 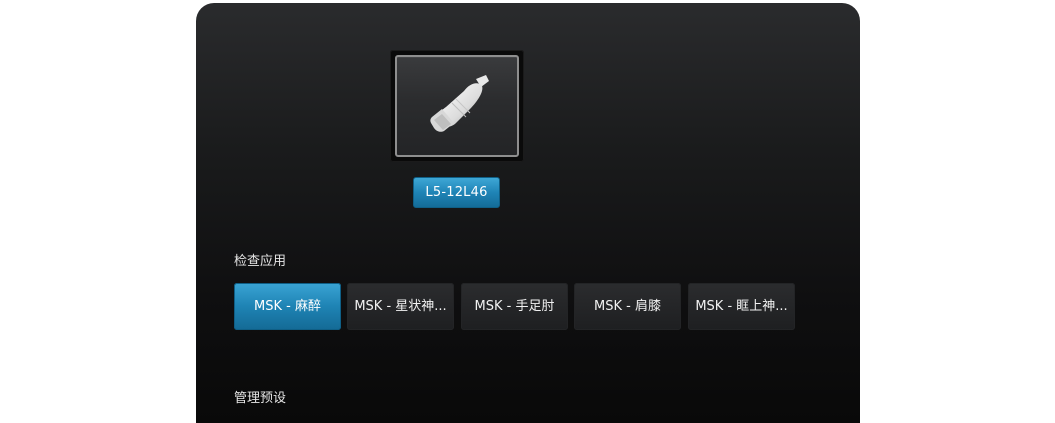 What do you see at coordinates (514, 306) in the screenshot?
I see `exam-app-button-msk-hand-foot-elbow: MSK - 手足肘` at bounding box center [514, 306].